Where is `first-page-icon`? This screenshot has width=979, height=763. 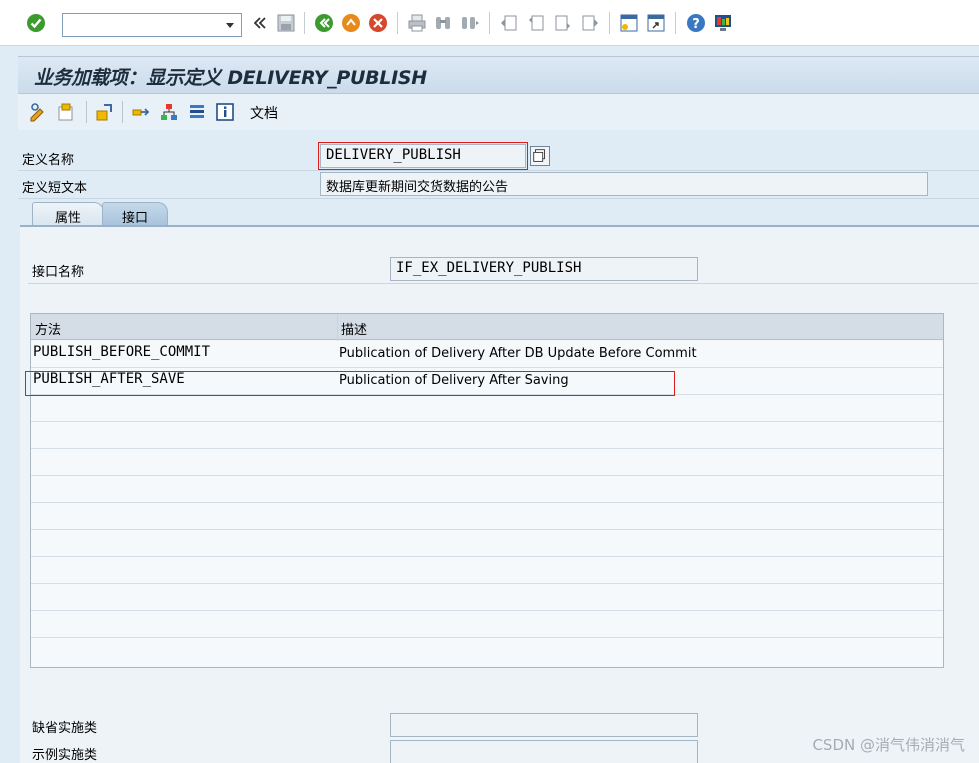 first-page-icon is located at coordinates (509, 23).